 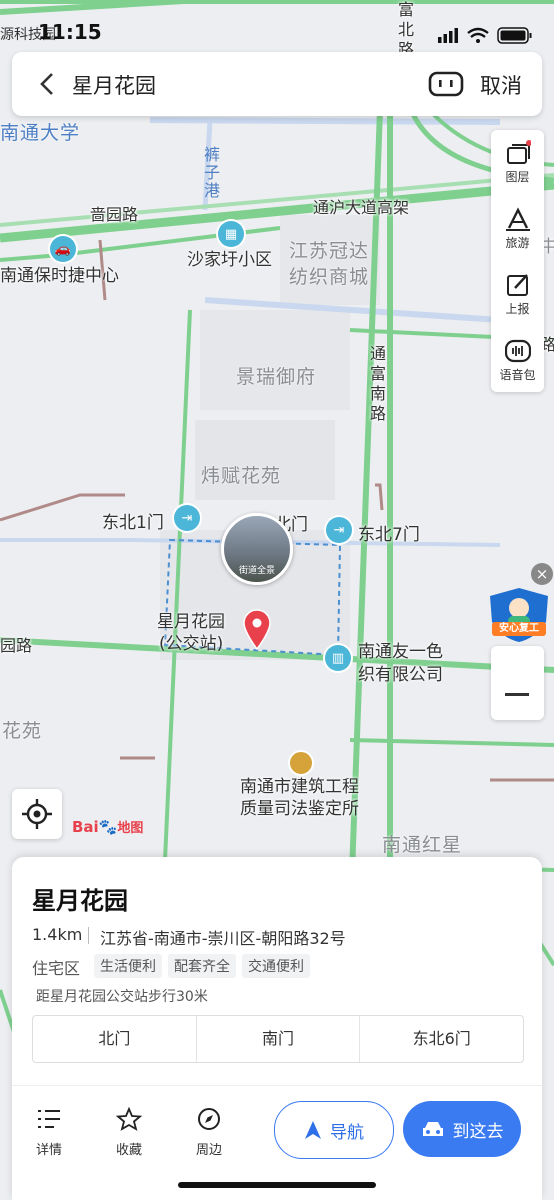 I want to click on travel-button: 旅游, so click(x=517, y=227).